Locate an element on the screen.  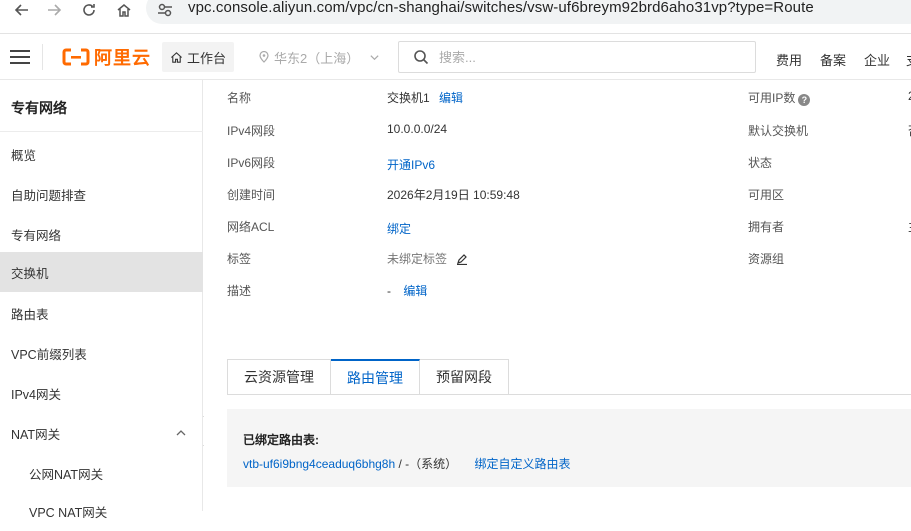
tags-label: 标签 is located at coordinates (239, 259).